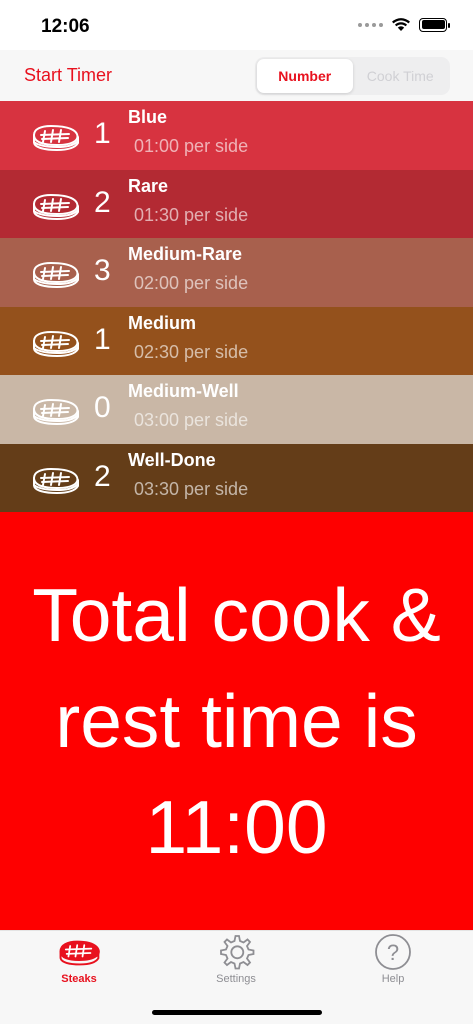  Describe the element at coordinates (236, 25) in the screenshot. I see `status-bar: 12:06` at that location.